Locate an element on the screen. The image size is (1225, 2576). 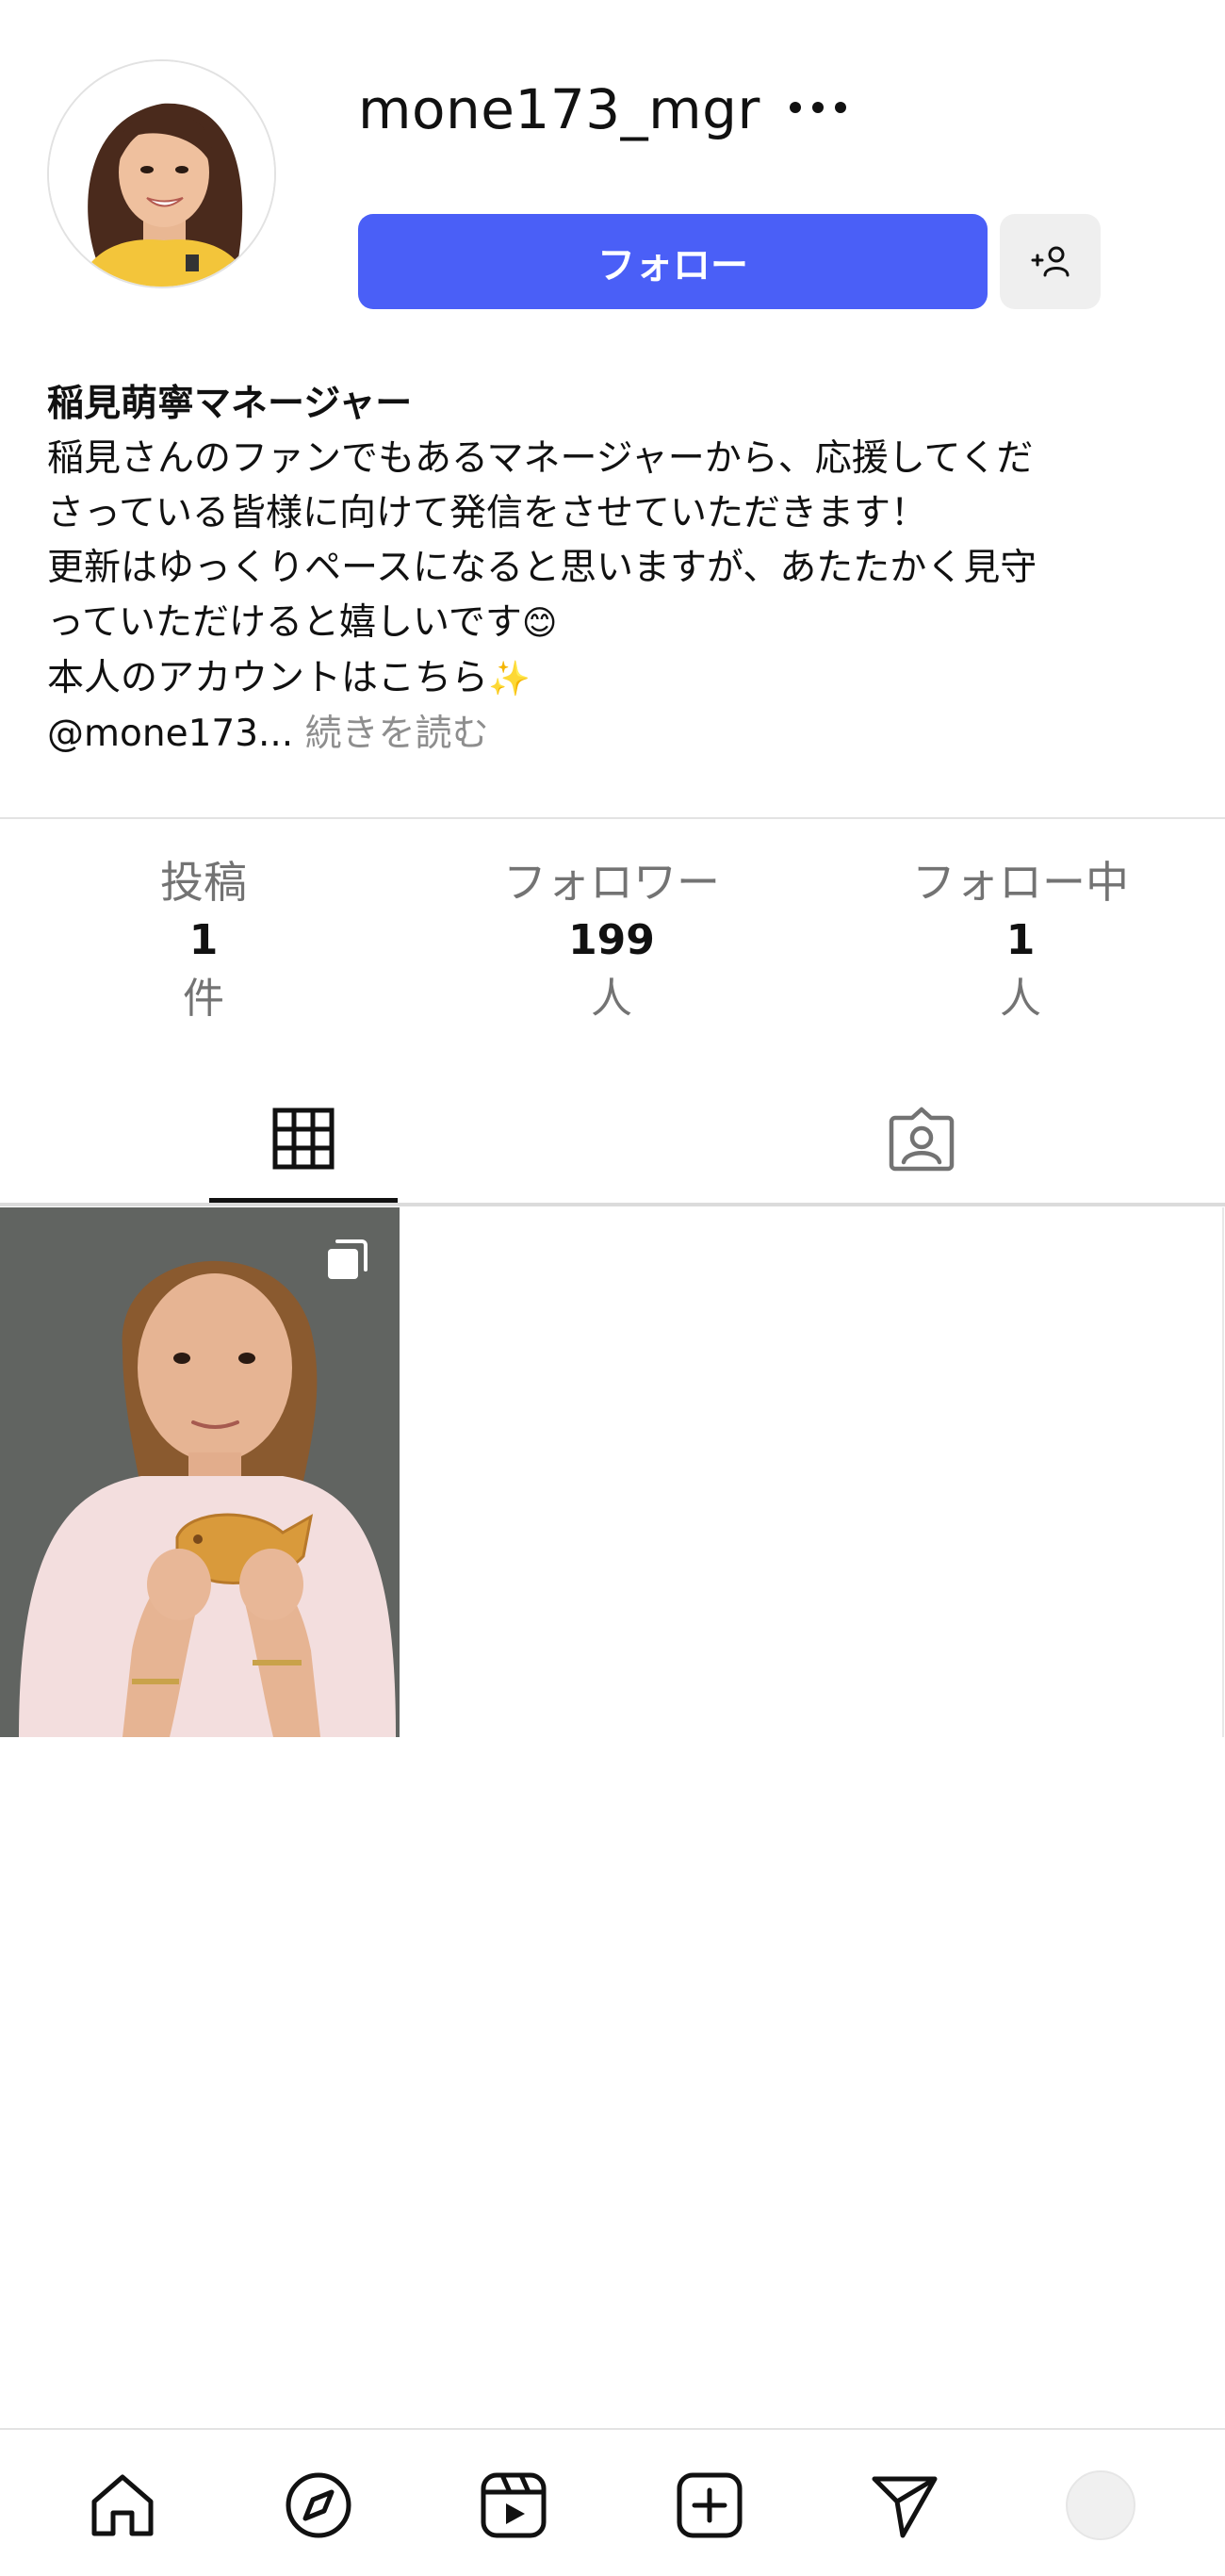
more-options-button is located at coordinates (818, 107).